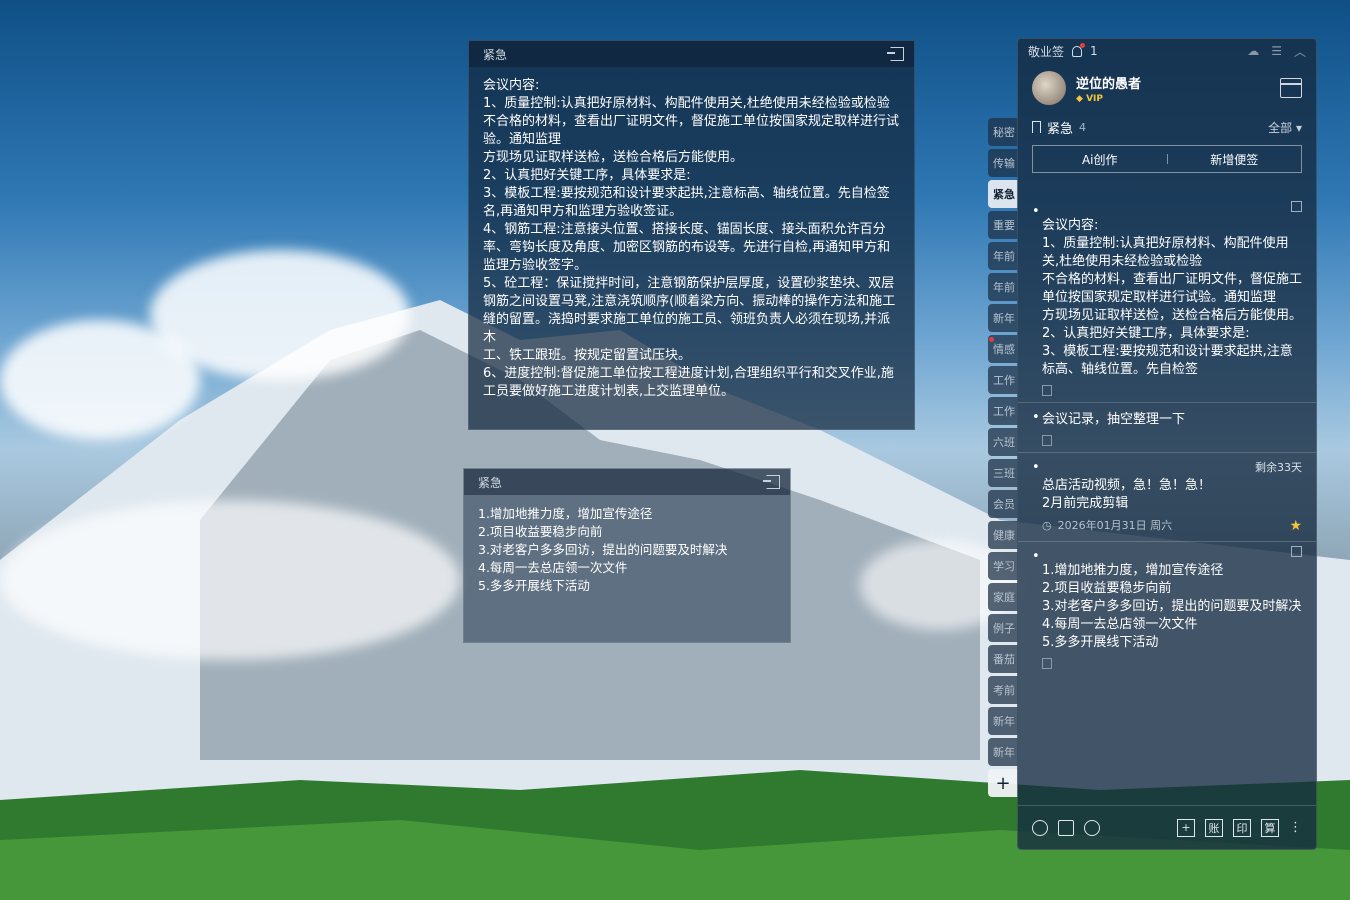 This screenshot has height=900, width=1350. What do you see at coordinates (1300, 51) in the screenshot?
I see `collapse-icon: ︿` at bounding box center [1300, 51].